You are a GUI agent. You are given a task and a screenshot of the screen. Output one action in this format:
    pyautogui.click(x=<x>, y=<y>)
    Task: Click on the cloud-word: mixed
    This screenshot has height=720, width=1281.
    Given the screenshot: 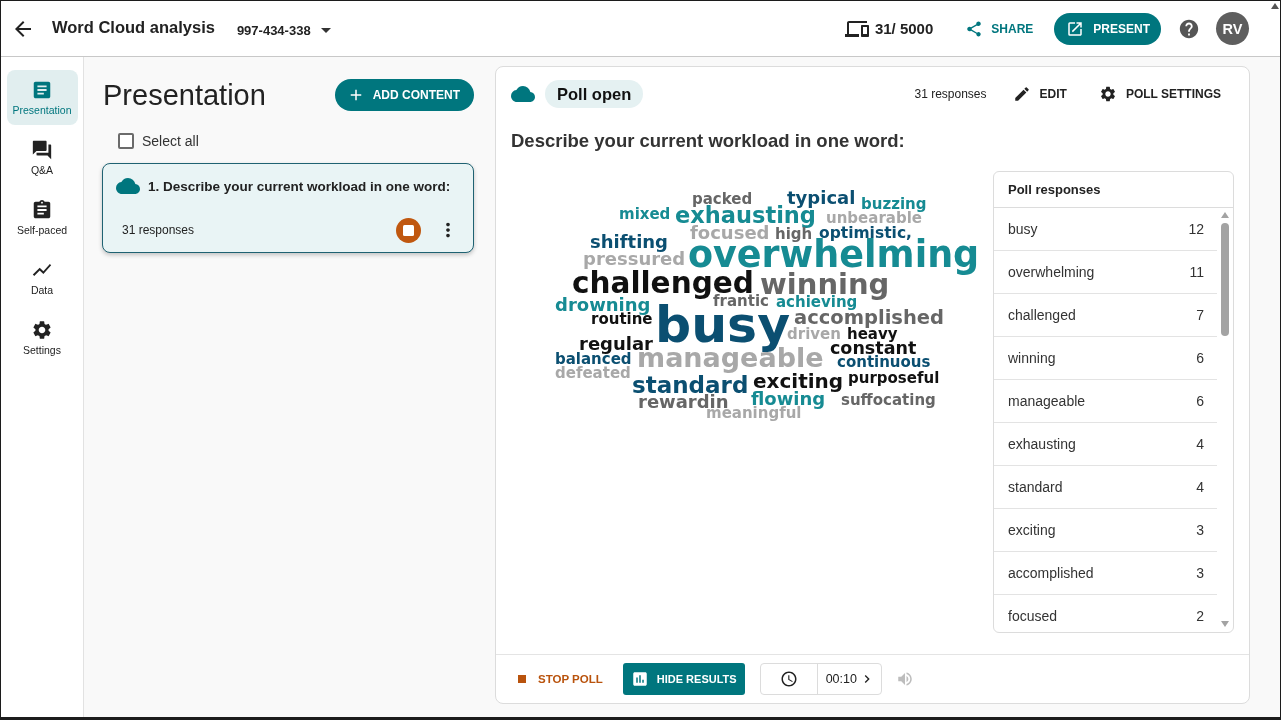 What is the action you would take?
    pyautogui.click(x=645, y=215)
    